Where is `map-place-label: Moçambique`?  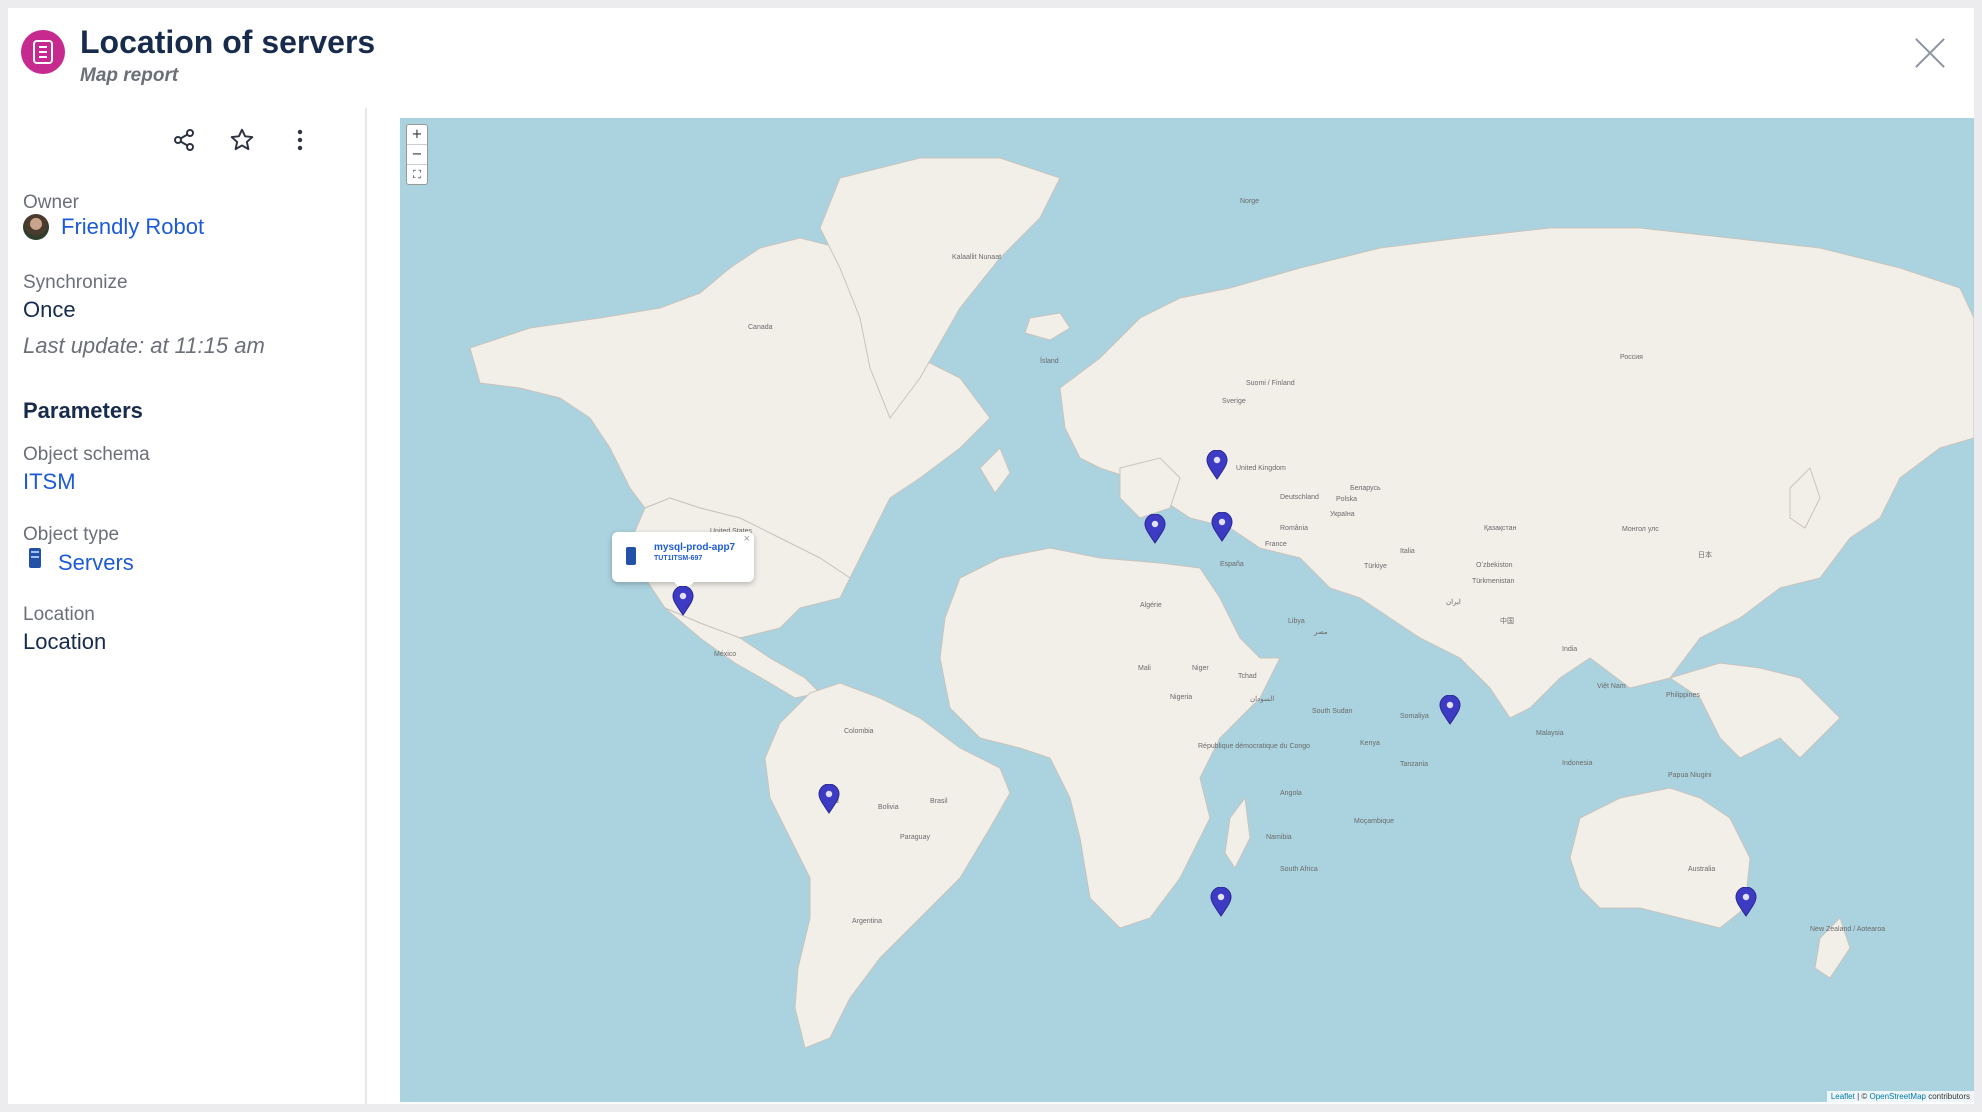 map-place-label: Moçambique is located at coordinates (1374, 821).